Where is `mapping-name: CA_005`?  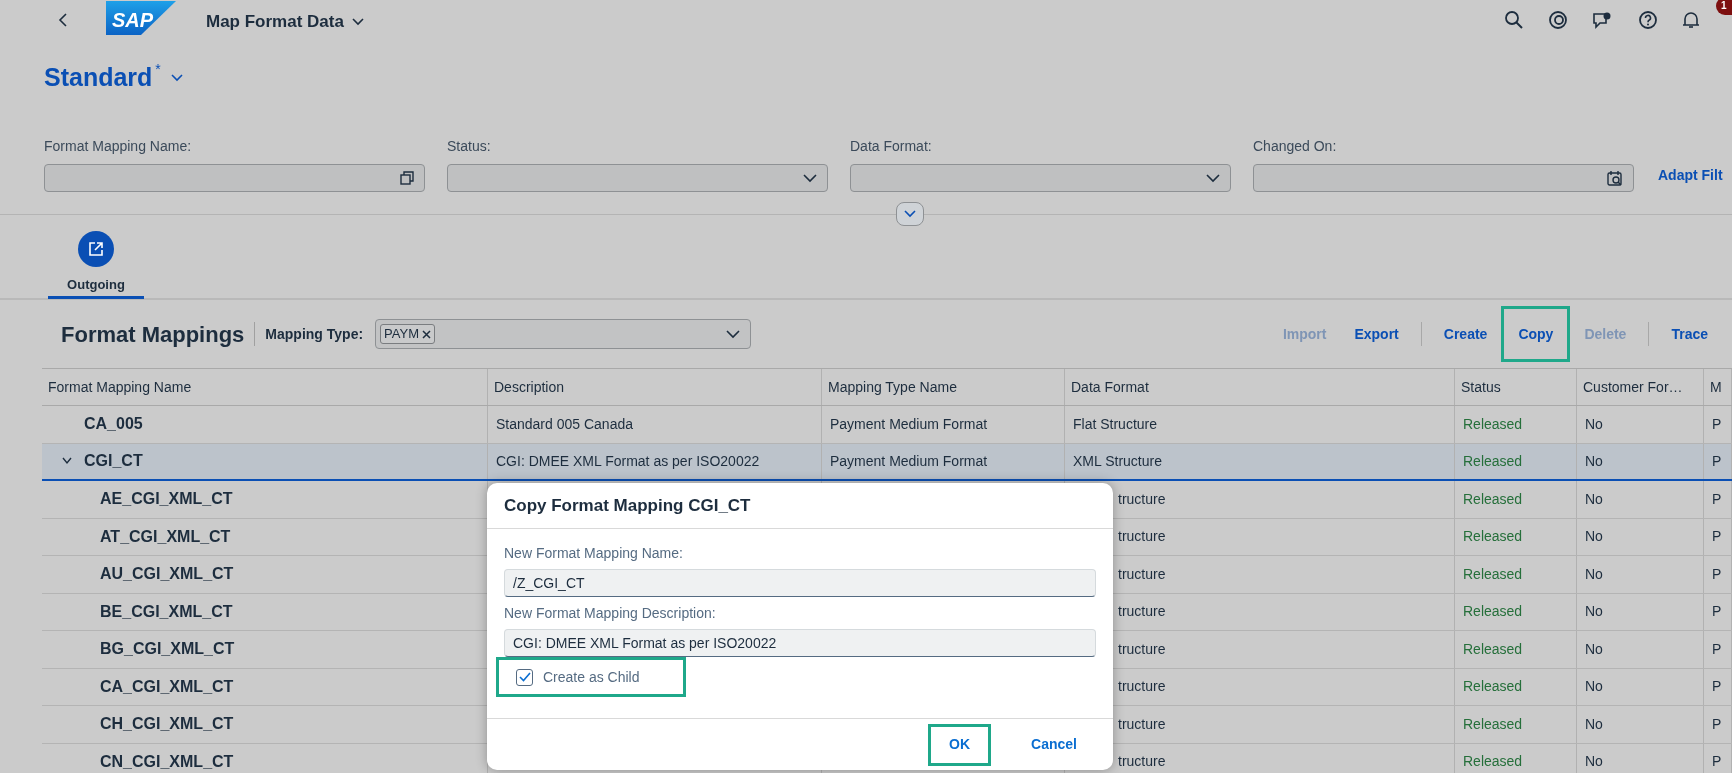 mapping-name: CA_005 is located at coordinates (113, 424).